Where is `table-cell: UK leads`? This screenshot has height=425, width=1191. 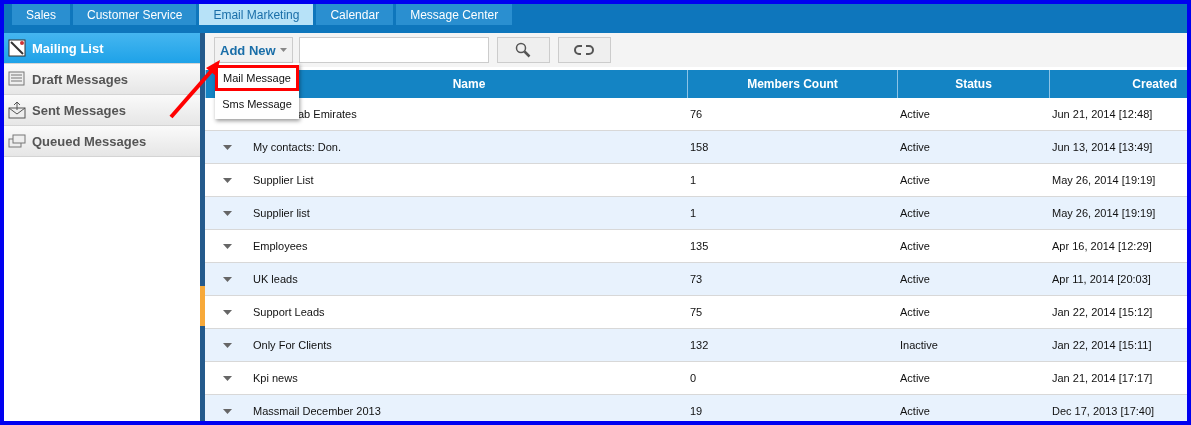
table-cell: UK leads is located at coordinates (275, 279).